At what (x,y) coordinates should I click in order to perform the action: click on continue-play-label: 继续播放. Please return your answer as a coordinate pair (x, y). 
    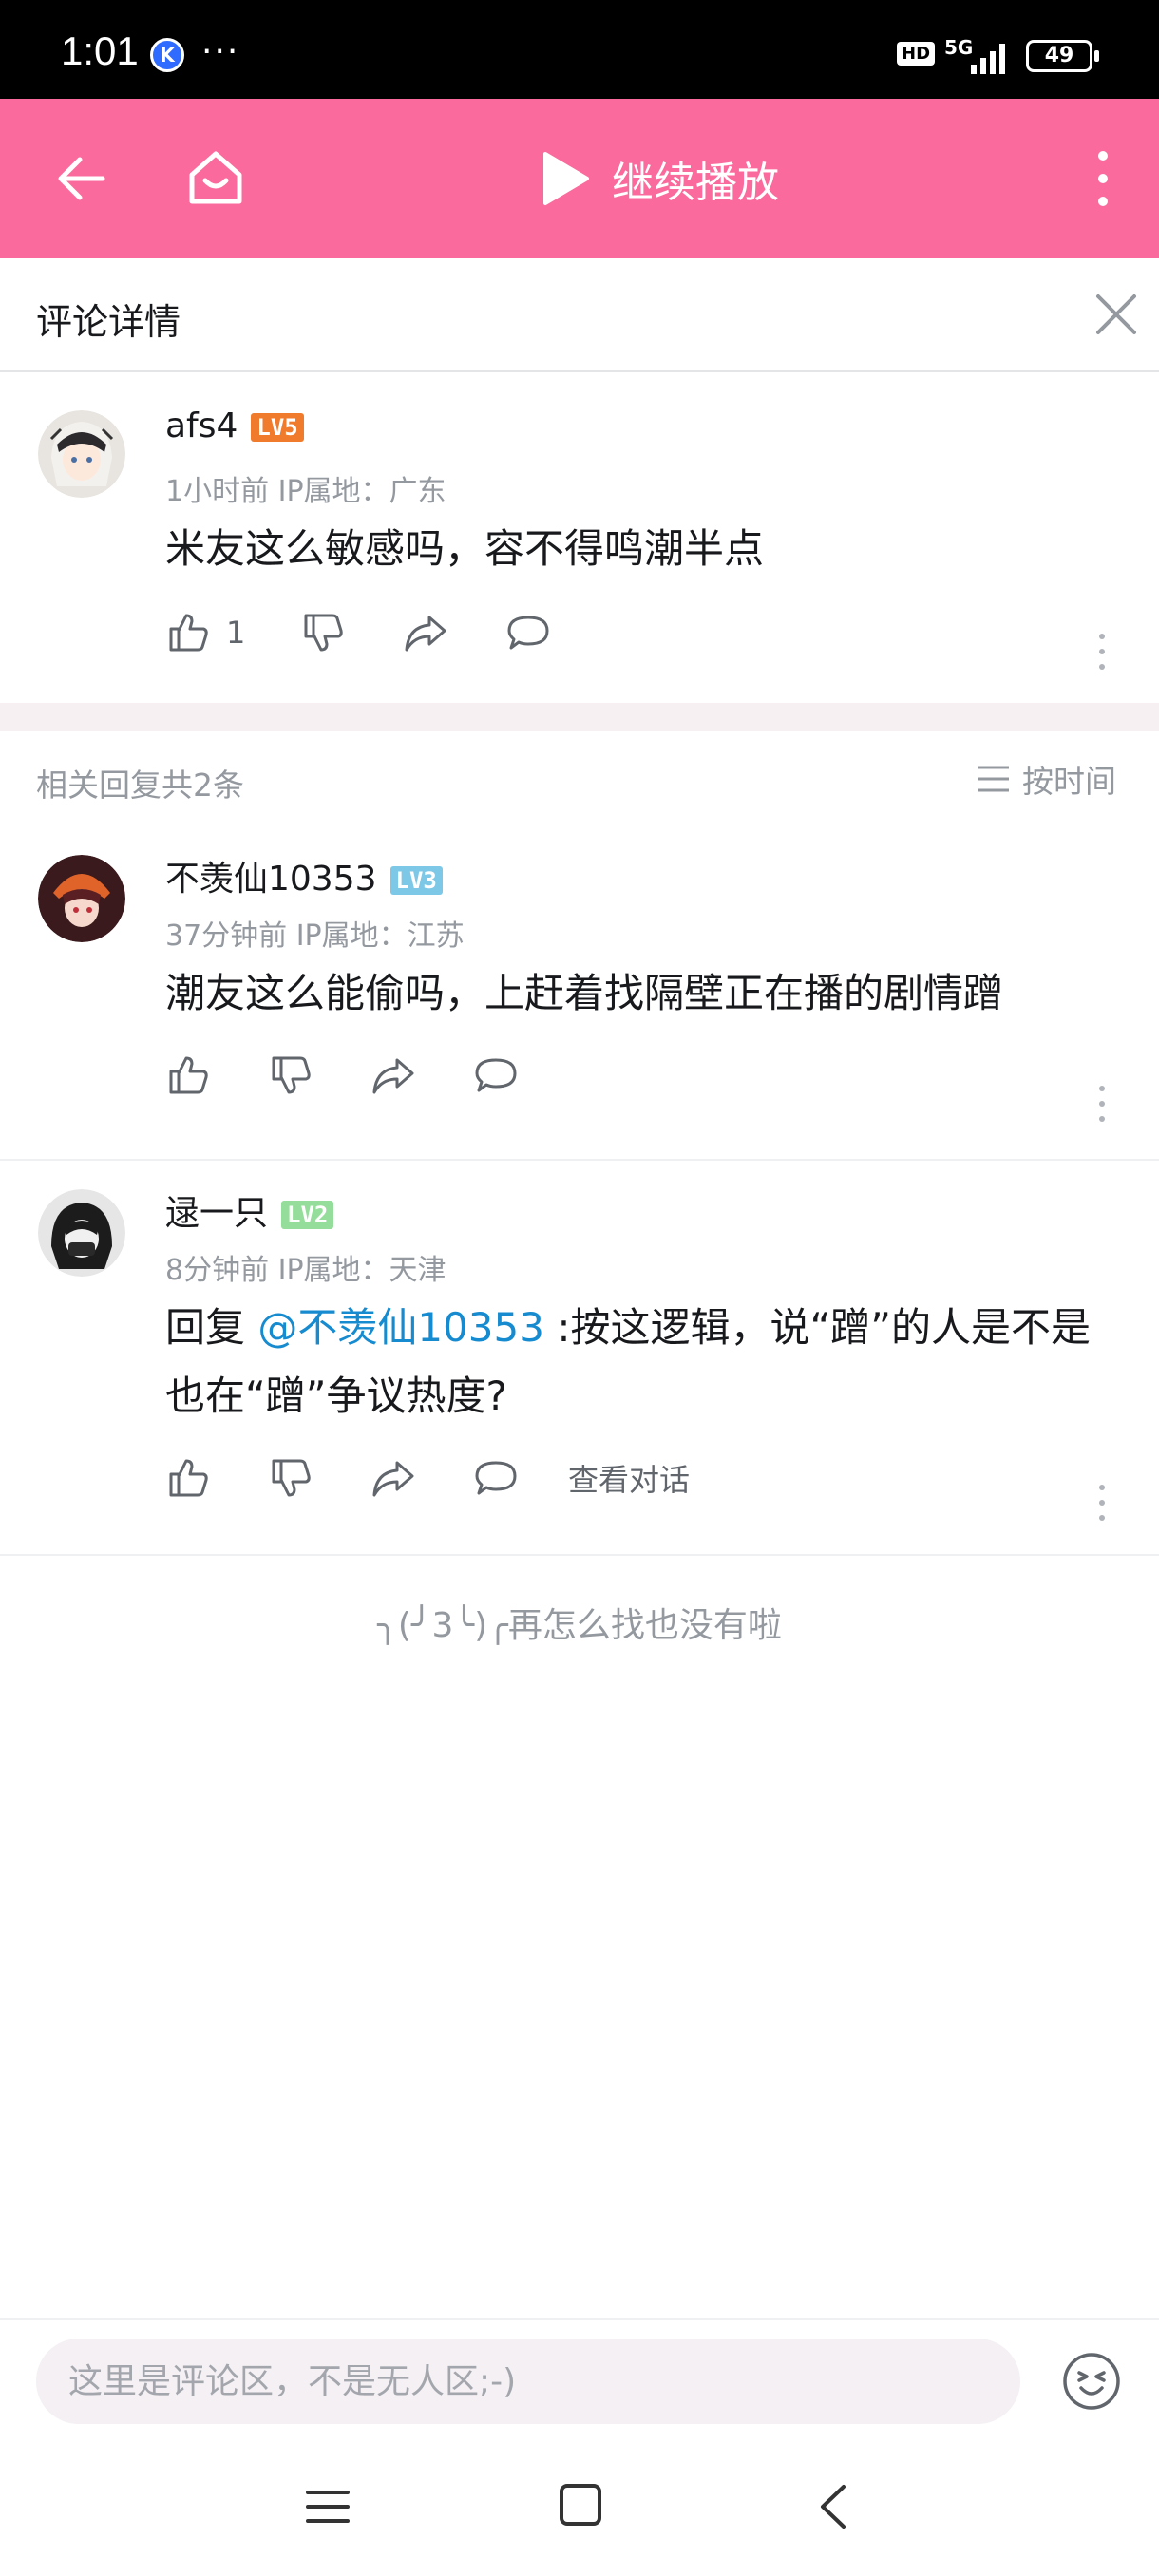
    Looking at the image, I should click on (695, 183).